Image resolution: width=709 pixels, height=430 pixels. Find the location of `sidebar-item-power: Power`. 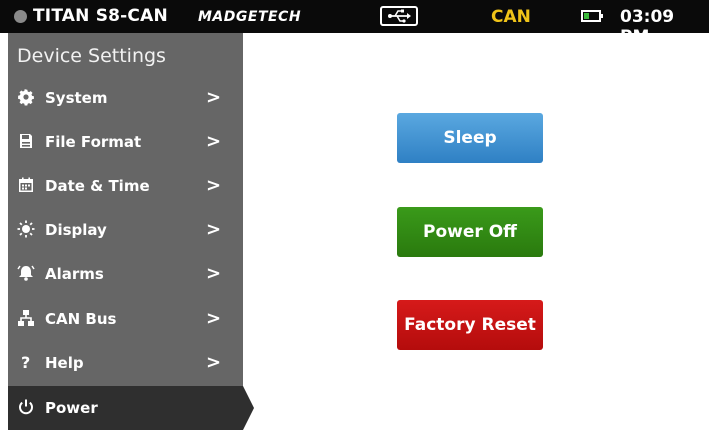

sidebar-item-power: Power is located at coordinates (125, 408).